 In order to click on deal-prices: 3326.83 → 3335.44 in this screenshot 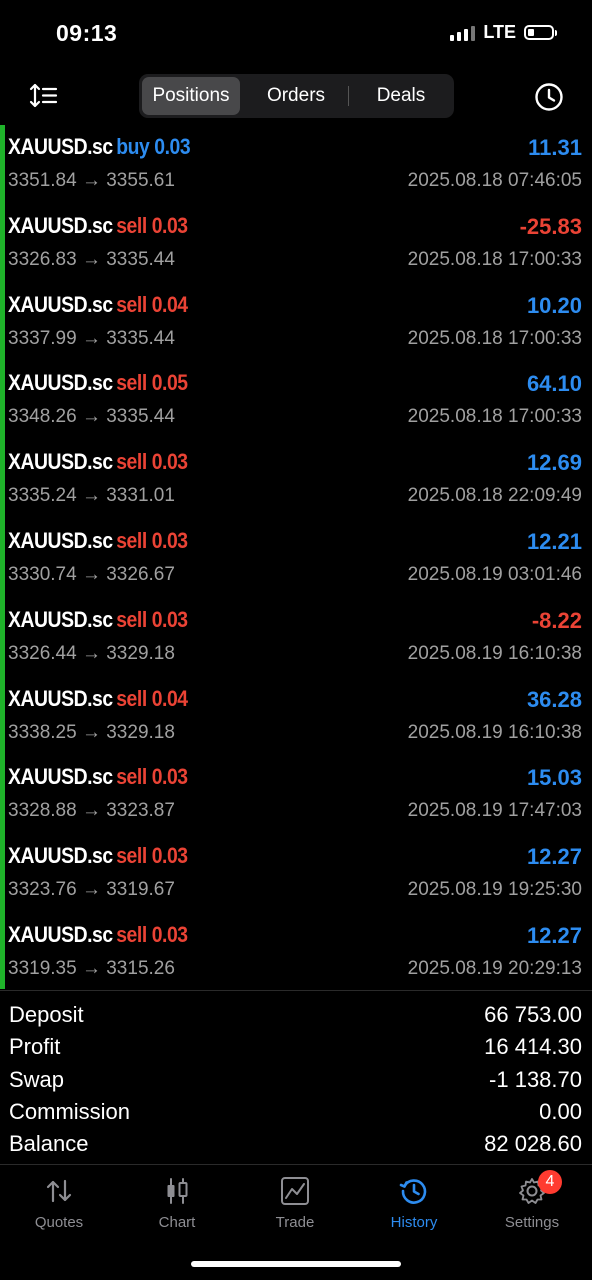, I will do `click(91, 259)`.